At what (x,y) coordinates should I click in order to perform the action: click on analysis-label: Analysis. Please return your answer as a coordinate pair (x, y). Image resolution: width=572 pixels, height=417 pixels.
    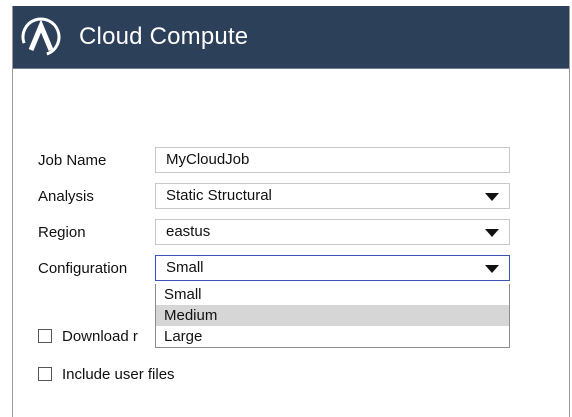
    Looking at the image, I should click on (66, 196).